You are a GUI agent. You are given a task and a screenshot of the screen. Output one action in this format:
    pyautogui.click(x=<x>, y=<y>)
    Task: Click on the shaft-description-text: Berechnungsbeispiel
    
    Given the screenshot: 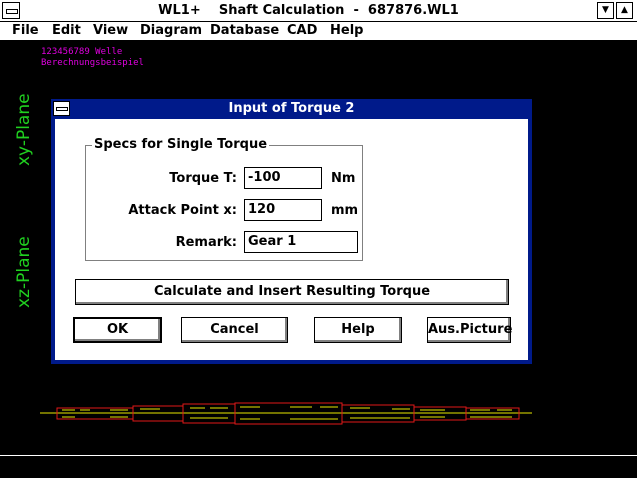 What is the action you would take?
    pyautogui.click(x=92, y=63)
    